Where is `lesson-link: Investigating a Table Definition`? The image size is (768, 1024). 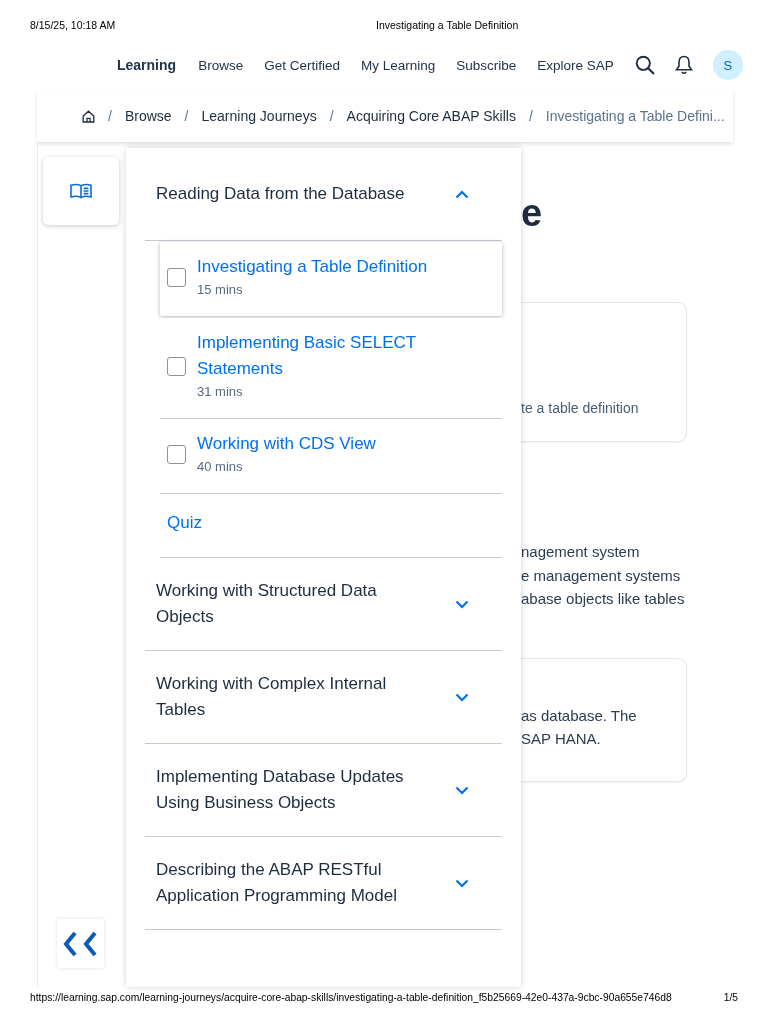
lesson-link: Investigating a Table Definition is located at coordinates (312, 267).